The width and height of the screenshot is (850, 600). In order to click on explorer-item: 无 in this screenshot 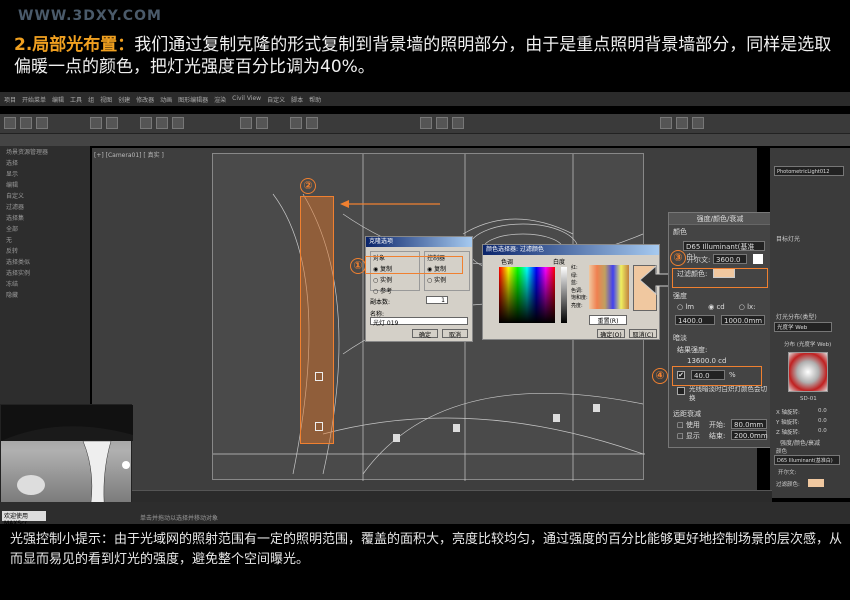, I will do `click(45, 239)`.